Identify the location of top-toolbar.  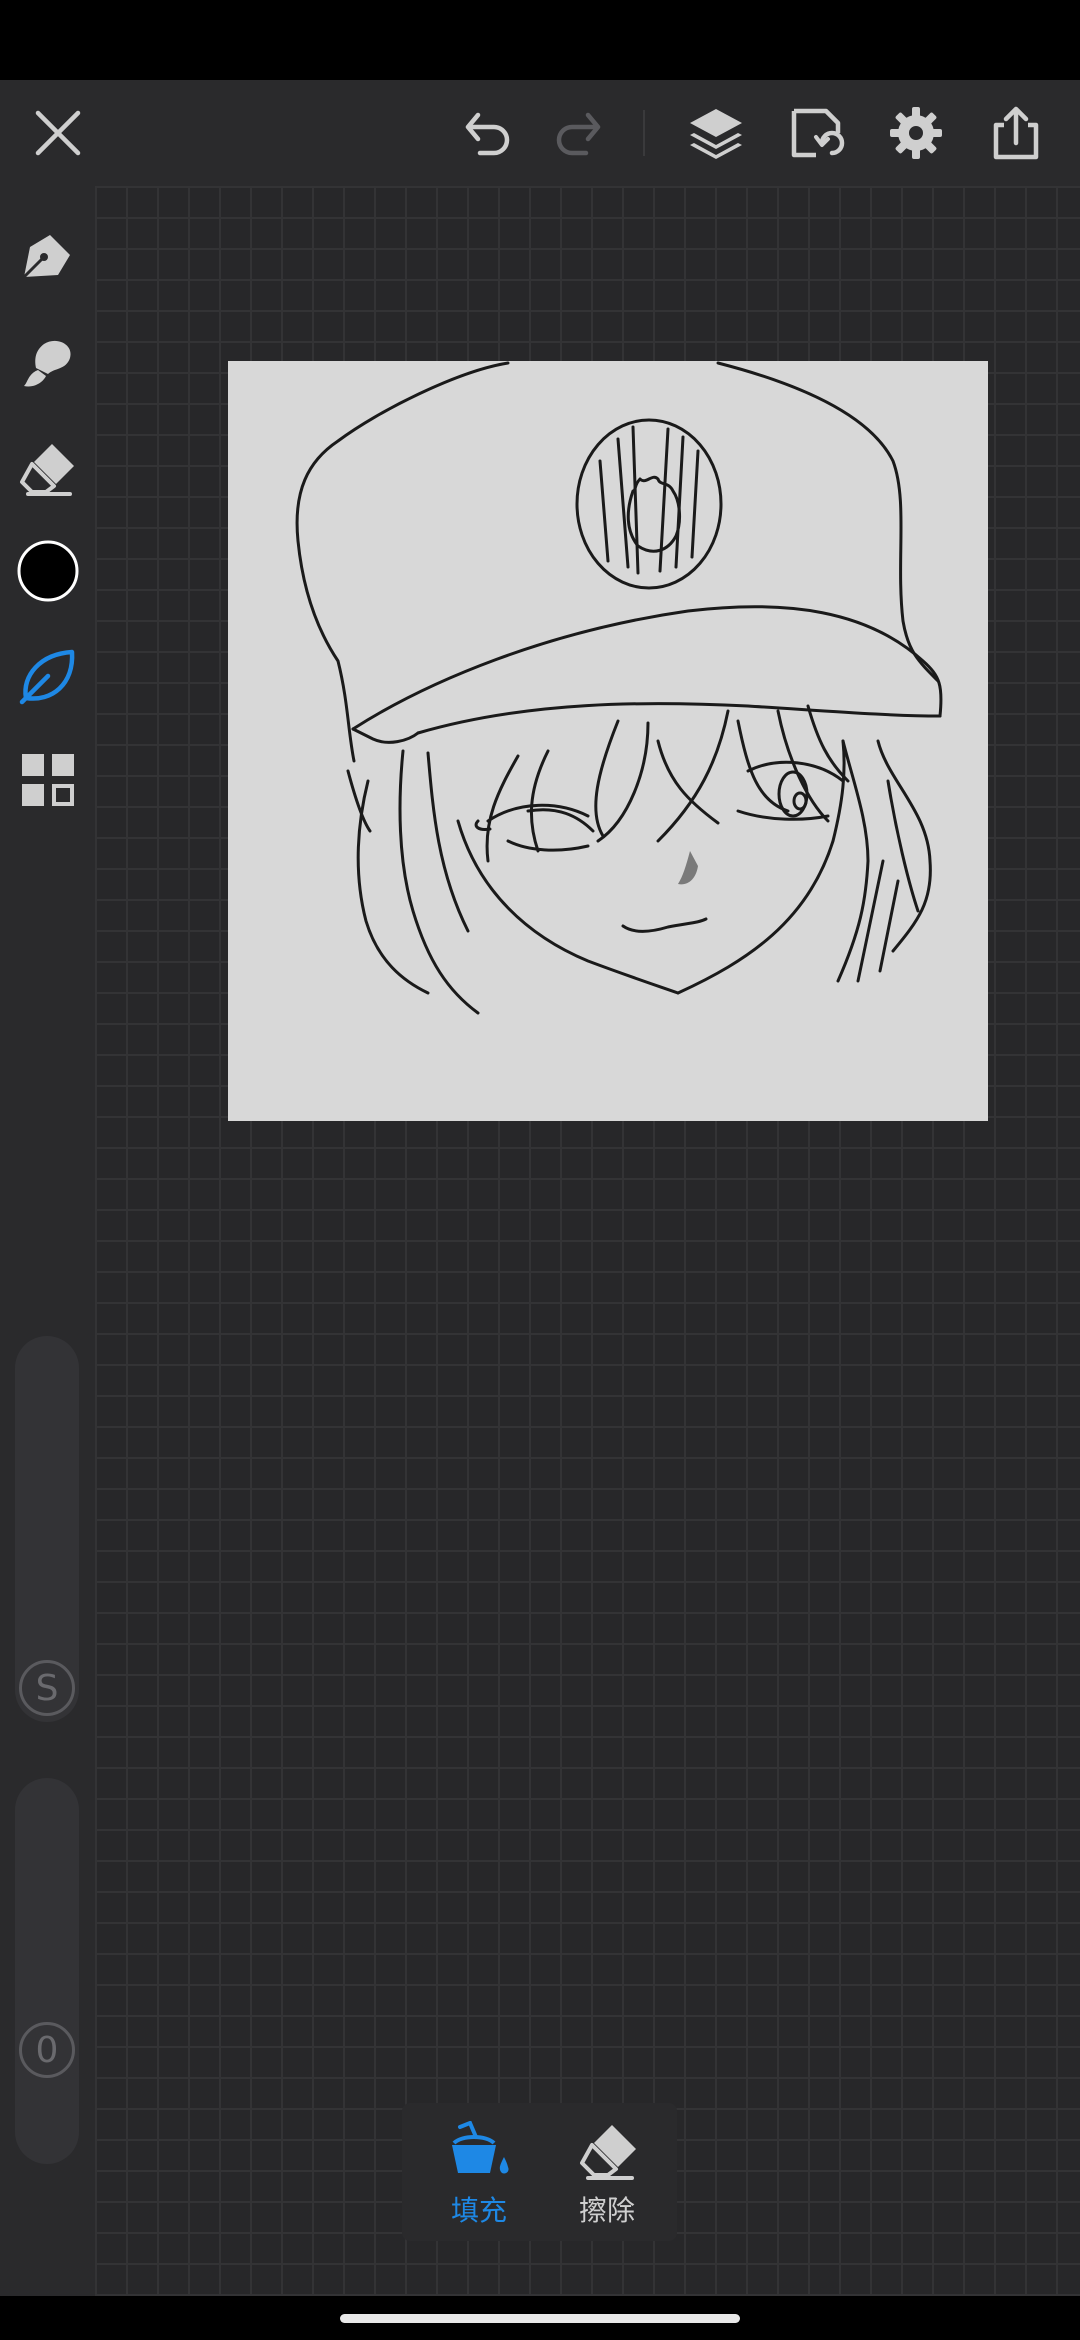
(540, 133).